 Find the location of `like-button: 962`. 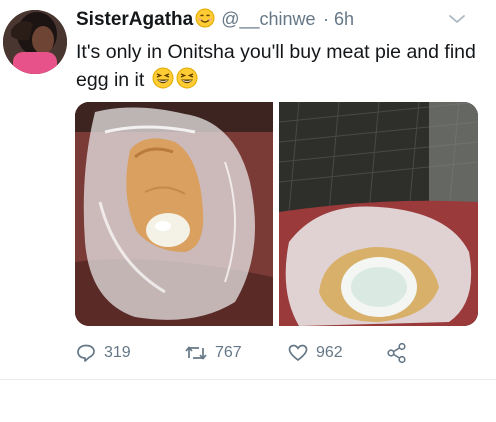

like-button: 962 is located at coordinates (315, 353).